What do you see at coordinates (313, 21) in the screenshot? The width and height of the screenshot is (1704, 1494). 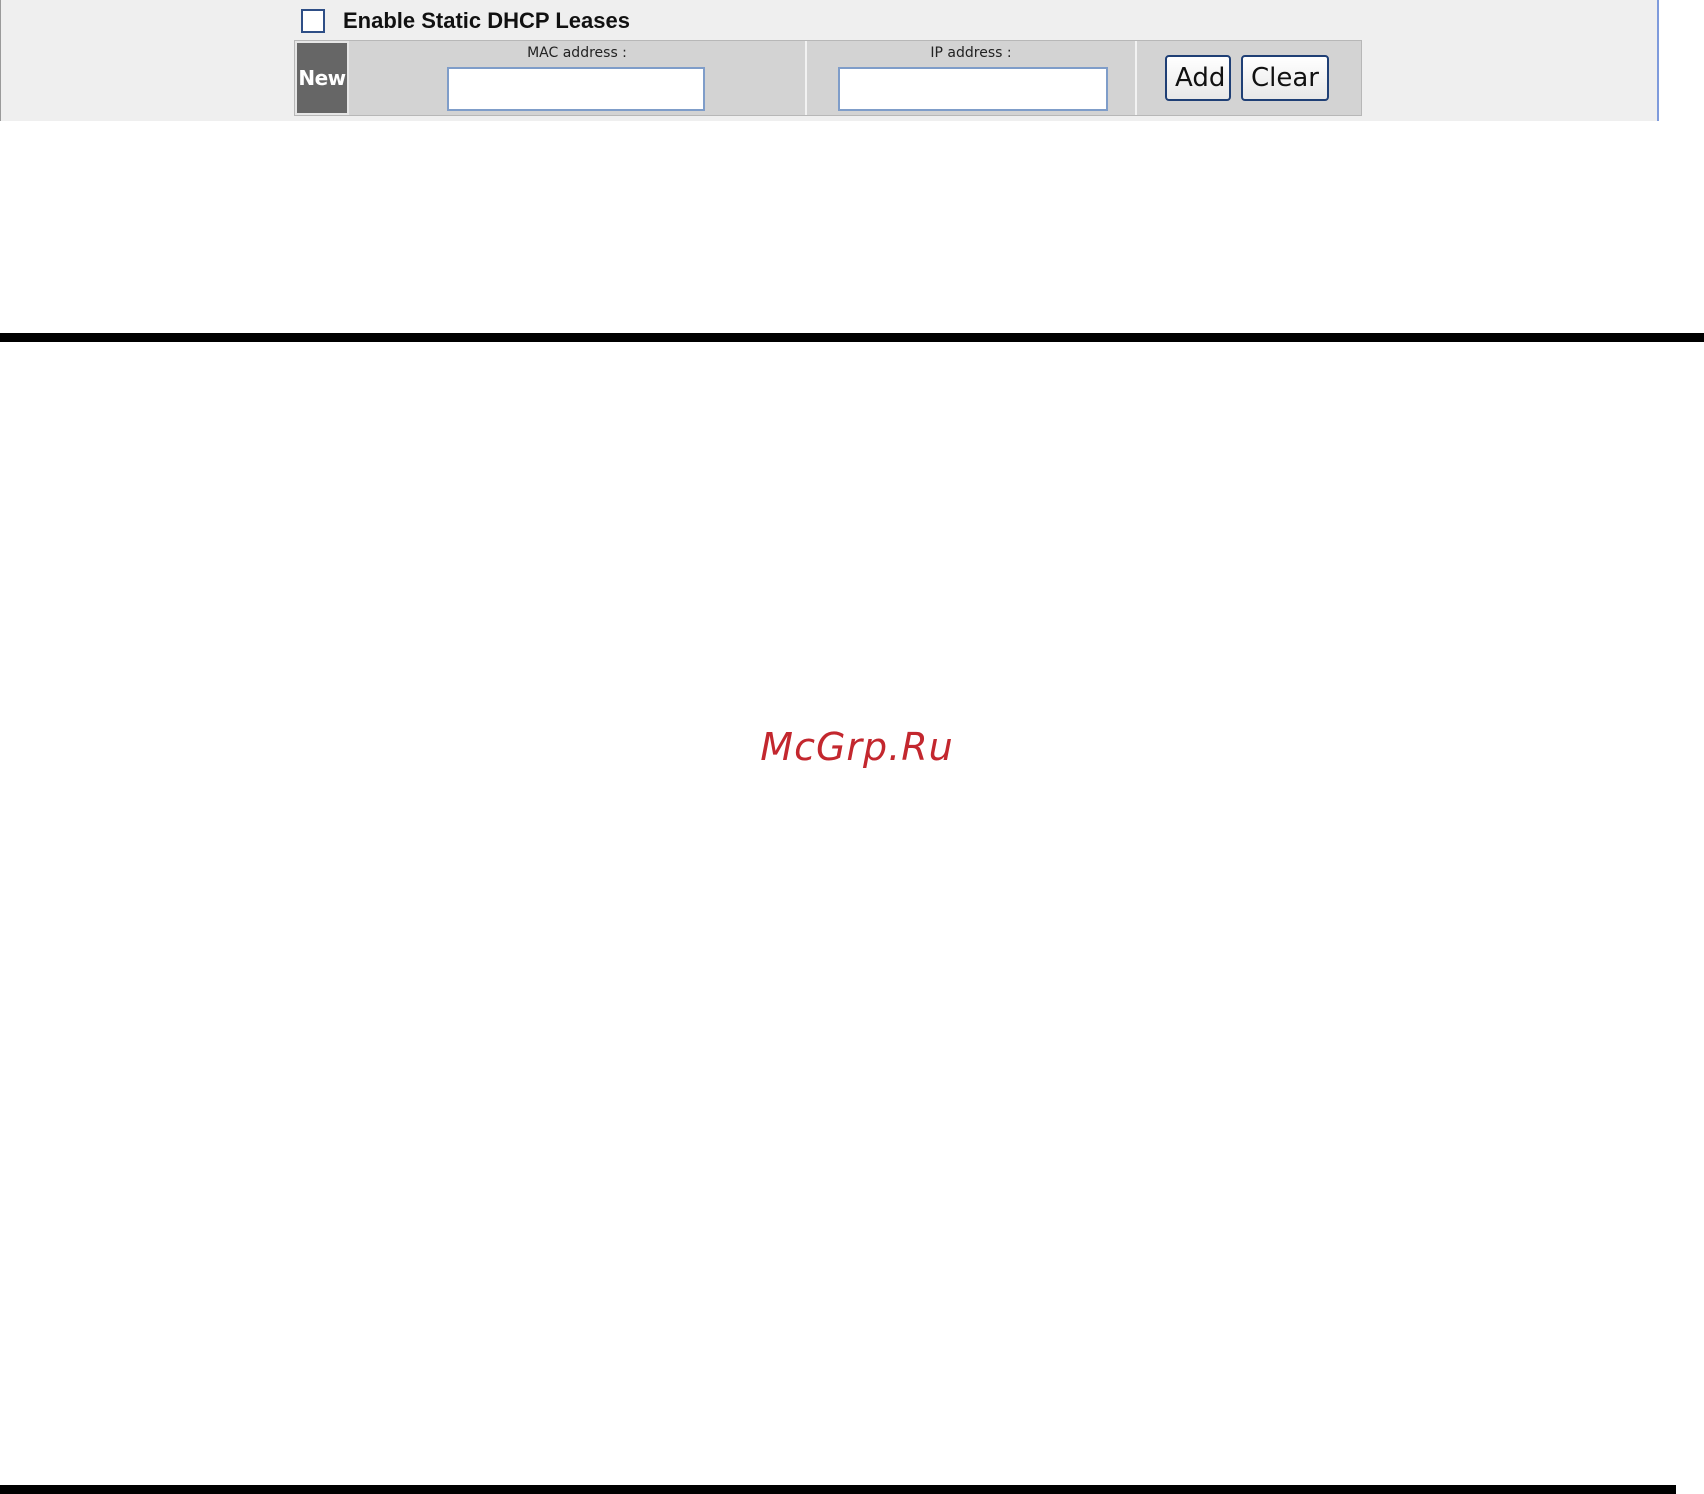 I see `enable-static-dhcp-checkbox` at bounding box center [313, 21].